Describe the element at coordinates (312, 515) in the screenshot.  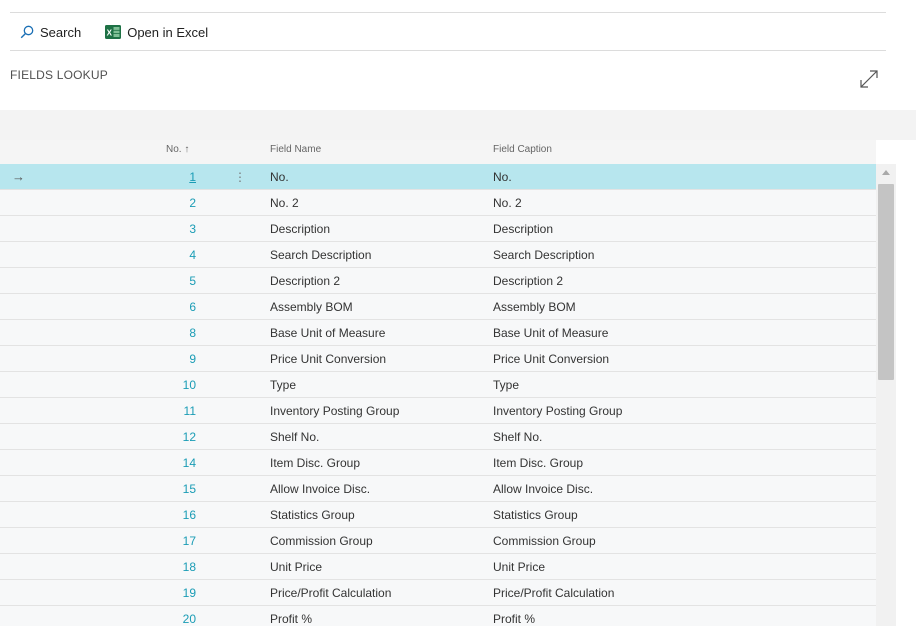
I see `cell-field-name: Statistics Group` at that location.